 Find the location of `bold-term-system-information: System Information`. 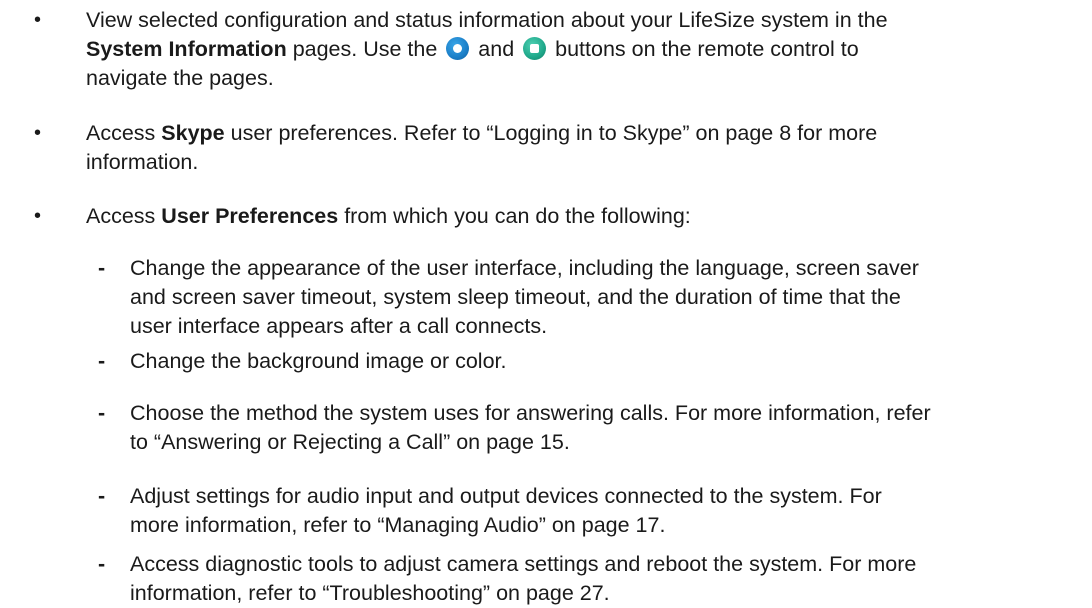

bold-term-system-information: System Information is located at coordinates (186, 49).